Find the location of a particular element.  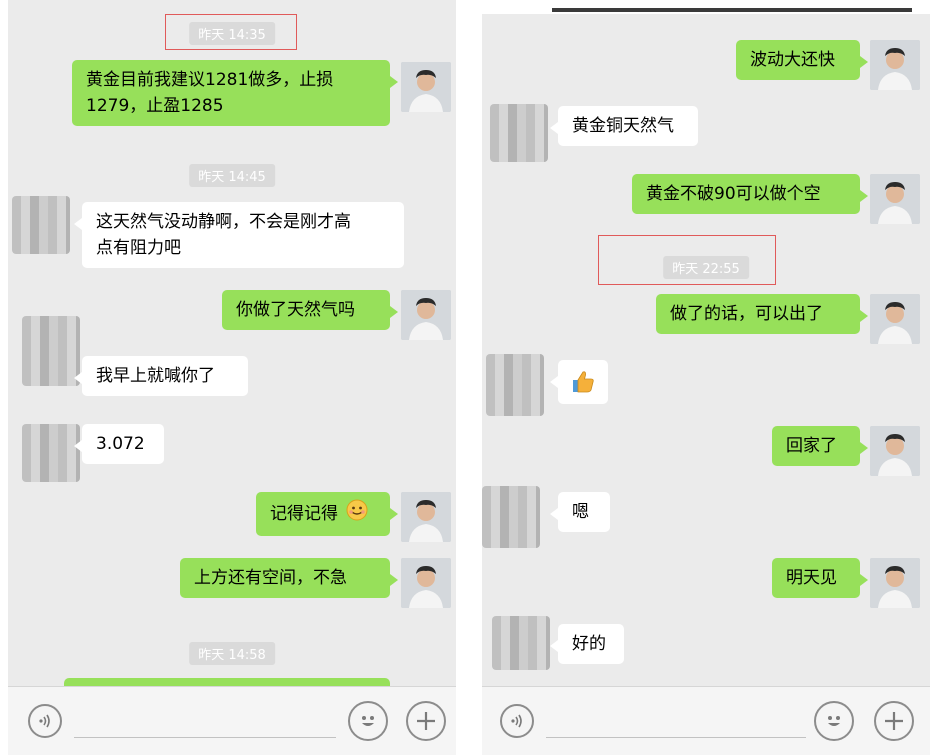

message-bubble-received: 我早上就喊你了 is located at coordinates (161, 376).